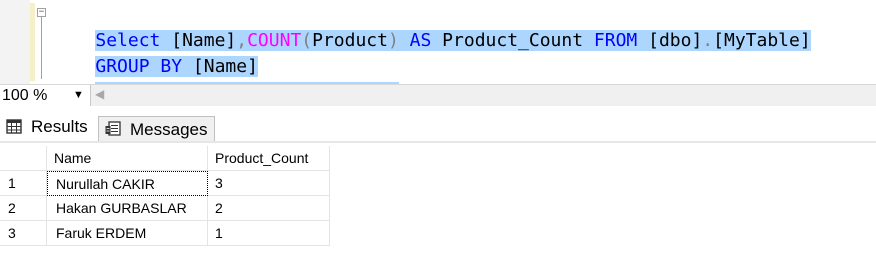 Image resolution: width=876 pixels, height=270 pixels. I want to click on sql-token-id: Product, so click(350, 40).